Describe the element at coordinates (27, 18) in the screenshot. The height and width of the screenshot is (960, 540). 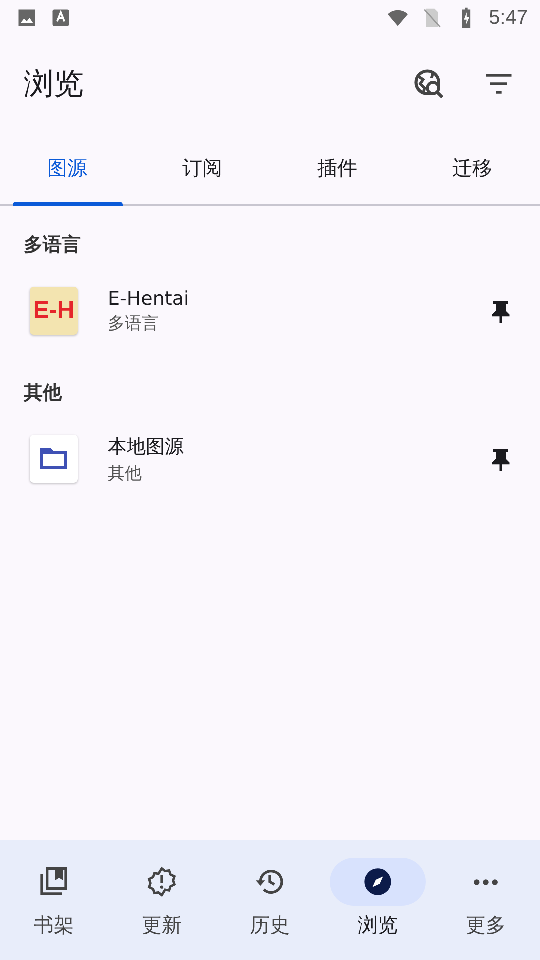
I see `image-icon` at that location.